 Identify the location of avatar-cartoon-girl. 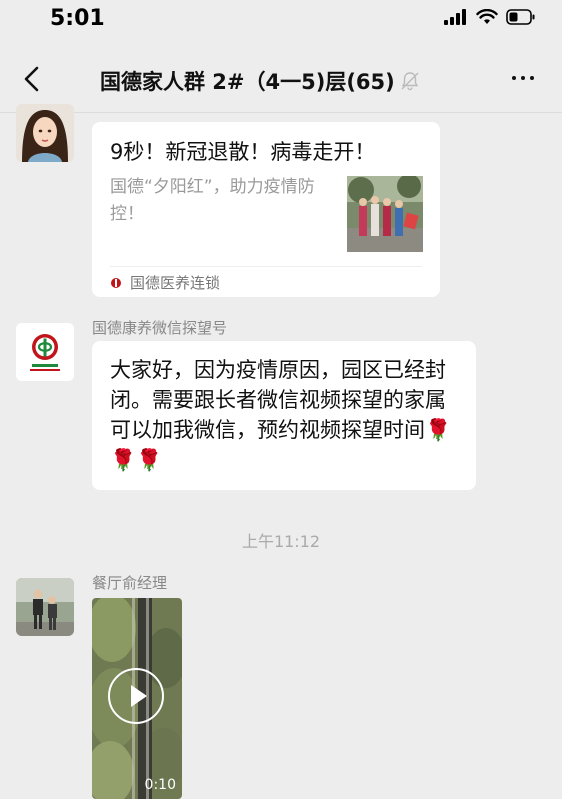
(45, 133).